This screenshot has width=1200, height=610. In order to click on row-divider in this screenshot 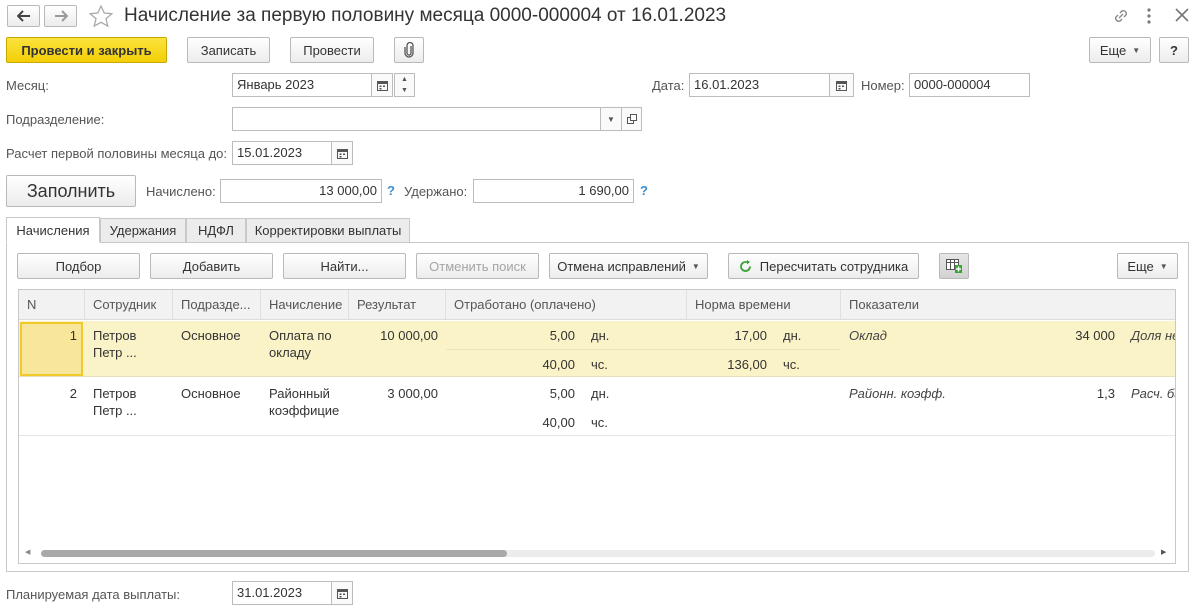, I will do `click(643, 349)`.